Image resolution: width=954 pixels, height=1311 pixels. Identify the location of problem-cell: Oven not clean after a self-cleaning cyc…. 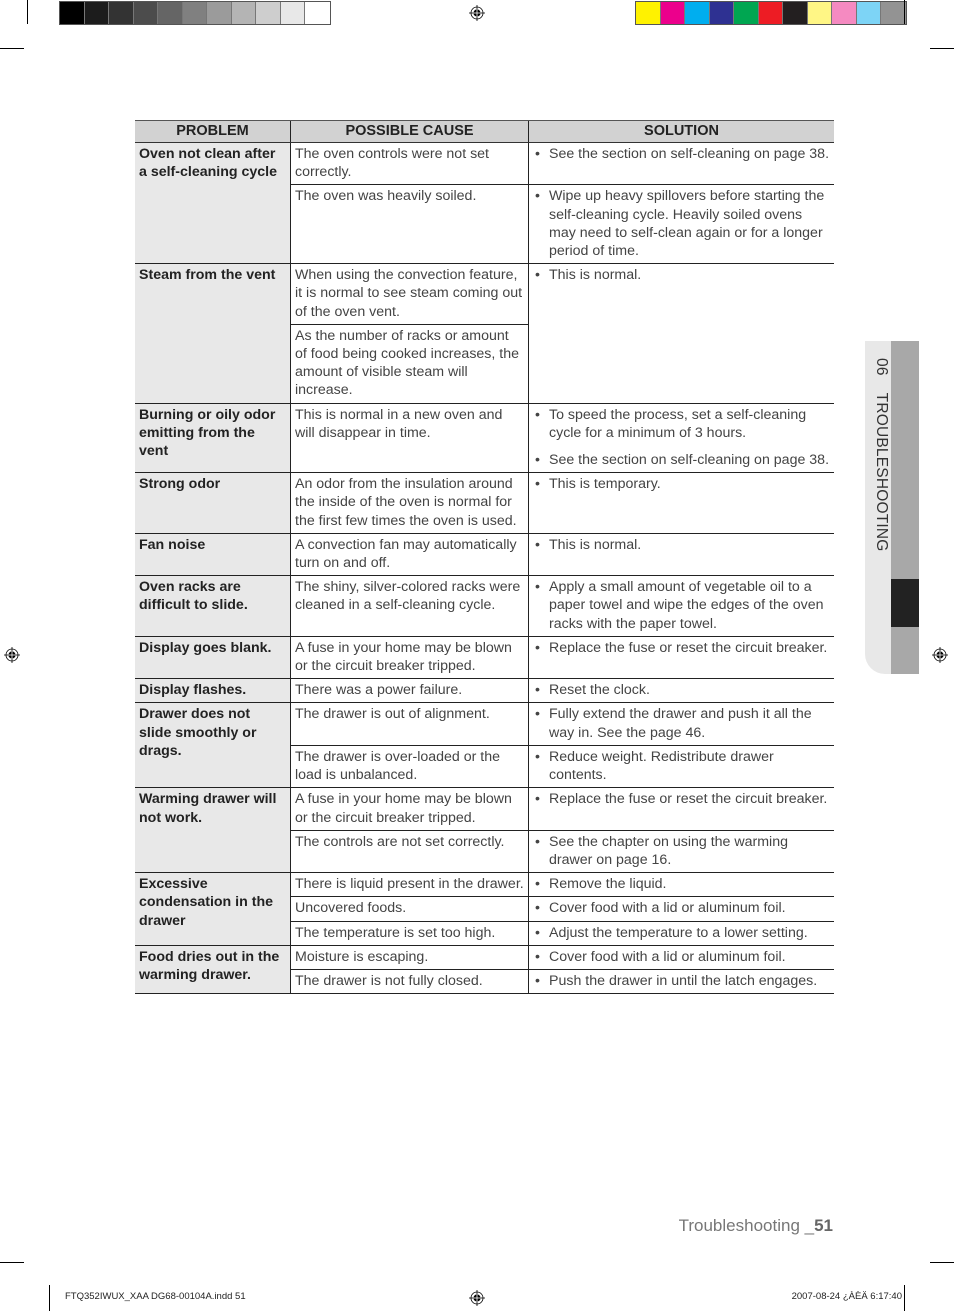
(213, 203).